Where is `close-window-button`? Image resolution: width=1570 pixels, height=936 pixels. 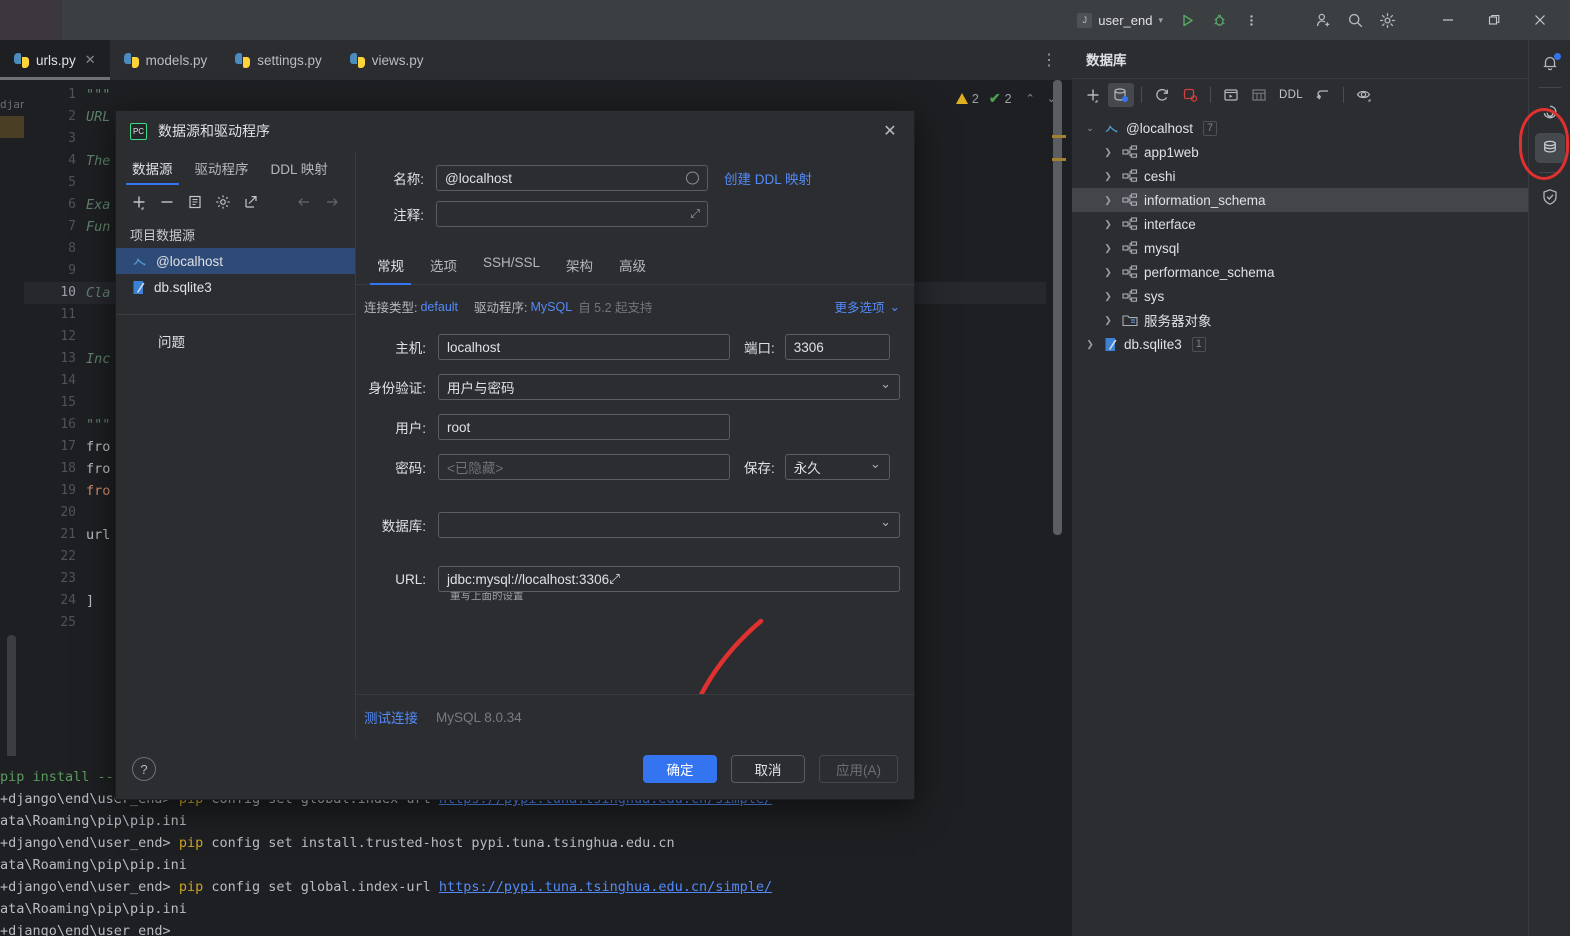 close-window-button is located at coordinates (1540, 20).